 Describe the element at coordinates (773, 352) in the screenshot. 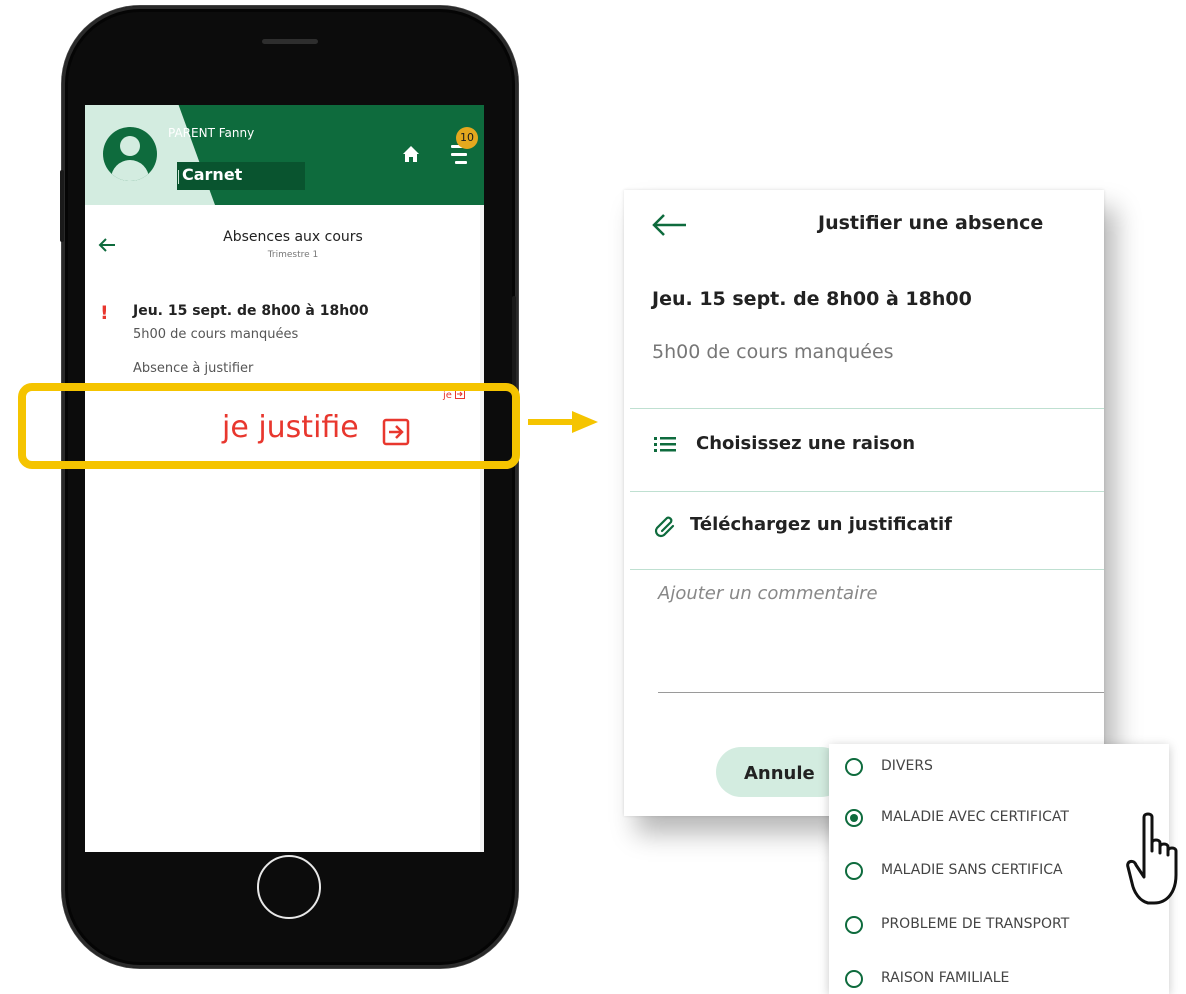

I see `panel-hours: 5h00 de cours manquées` at that location.